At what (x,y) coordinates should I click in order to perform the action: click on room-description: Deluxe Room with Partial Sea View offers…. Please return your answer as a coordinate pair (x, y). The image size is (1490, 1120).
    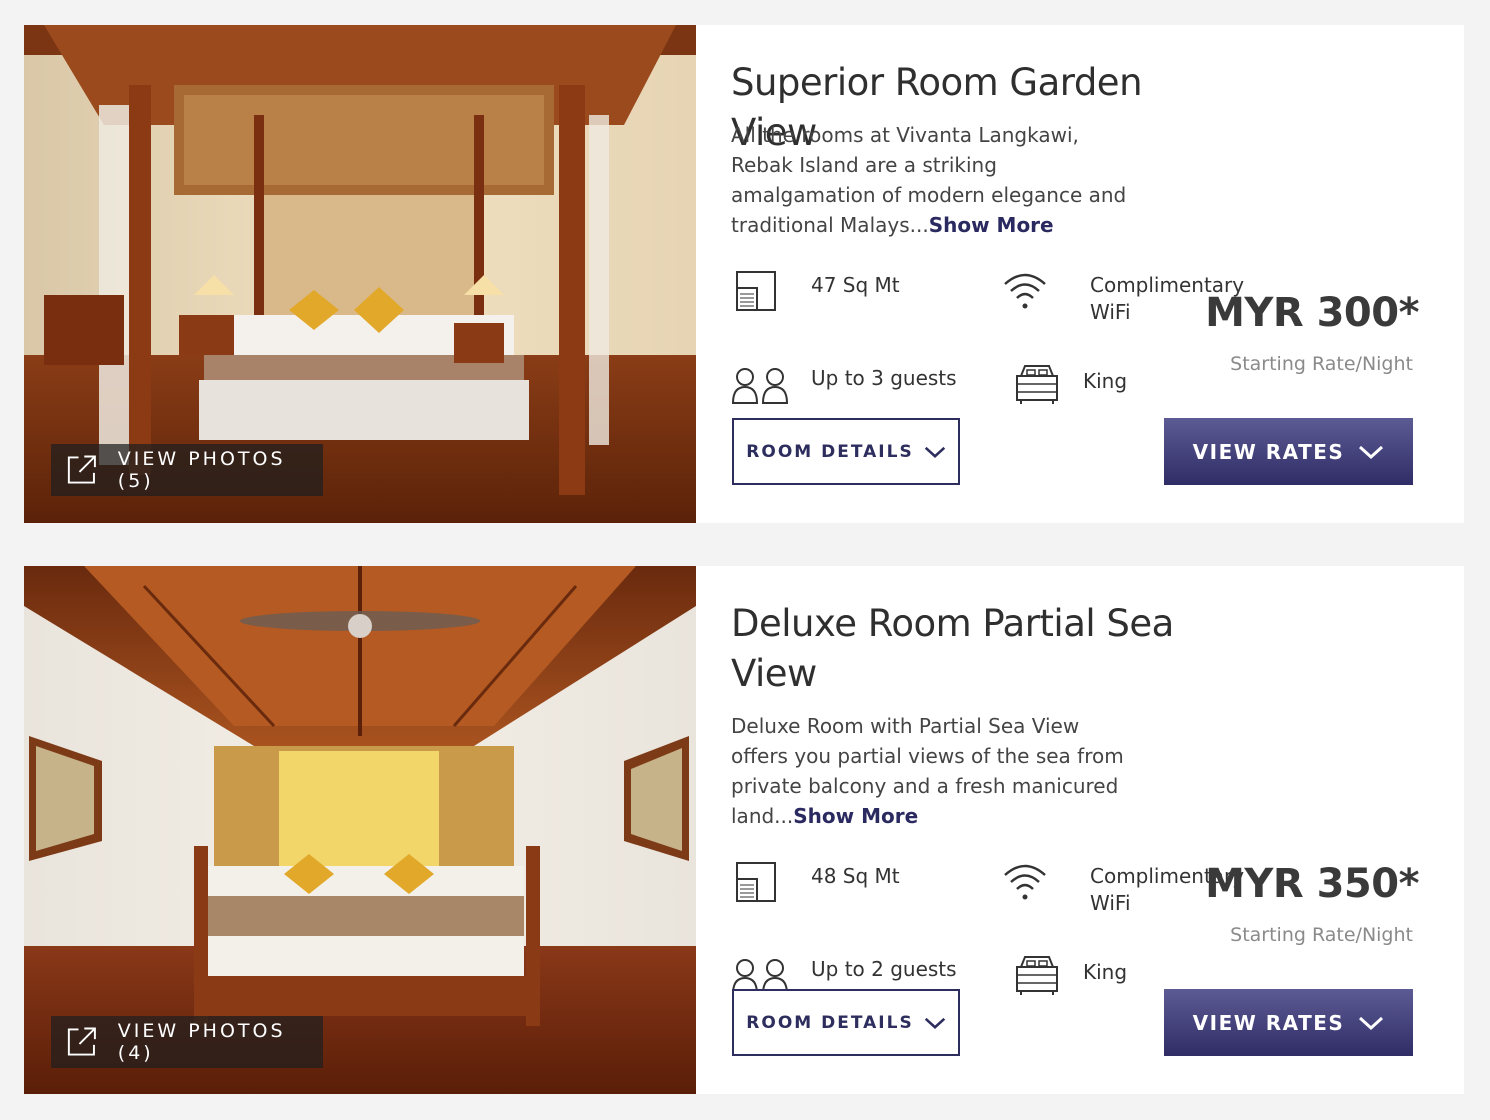
    Looking at the image, I should click on (931, 771).